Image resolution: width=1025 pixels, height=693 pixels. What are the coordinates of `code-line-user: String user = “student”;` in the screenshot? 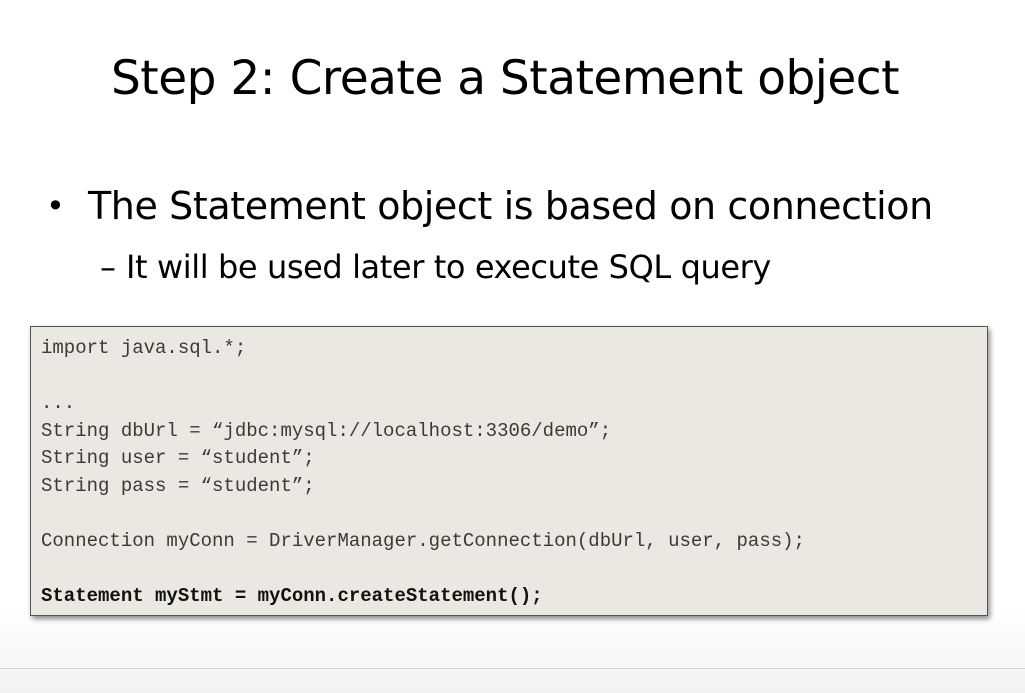 It's located at (178, 458).